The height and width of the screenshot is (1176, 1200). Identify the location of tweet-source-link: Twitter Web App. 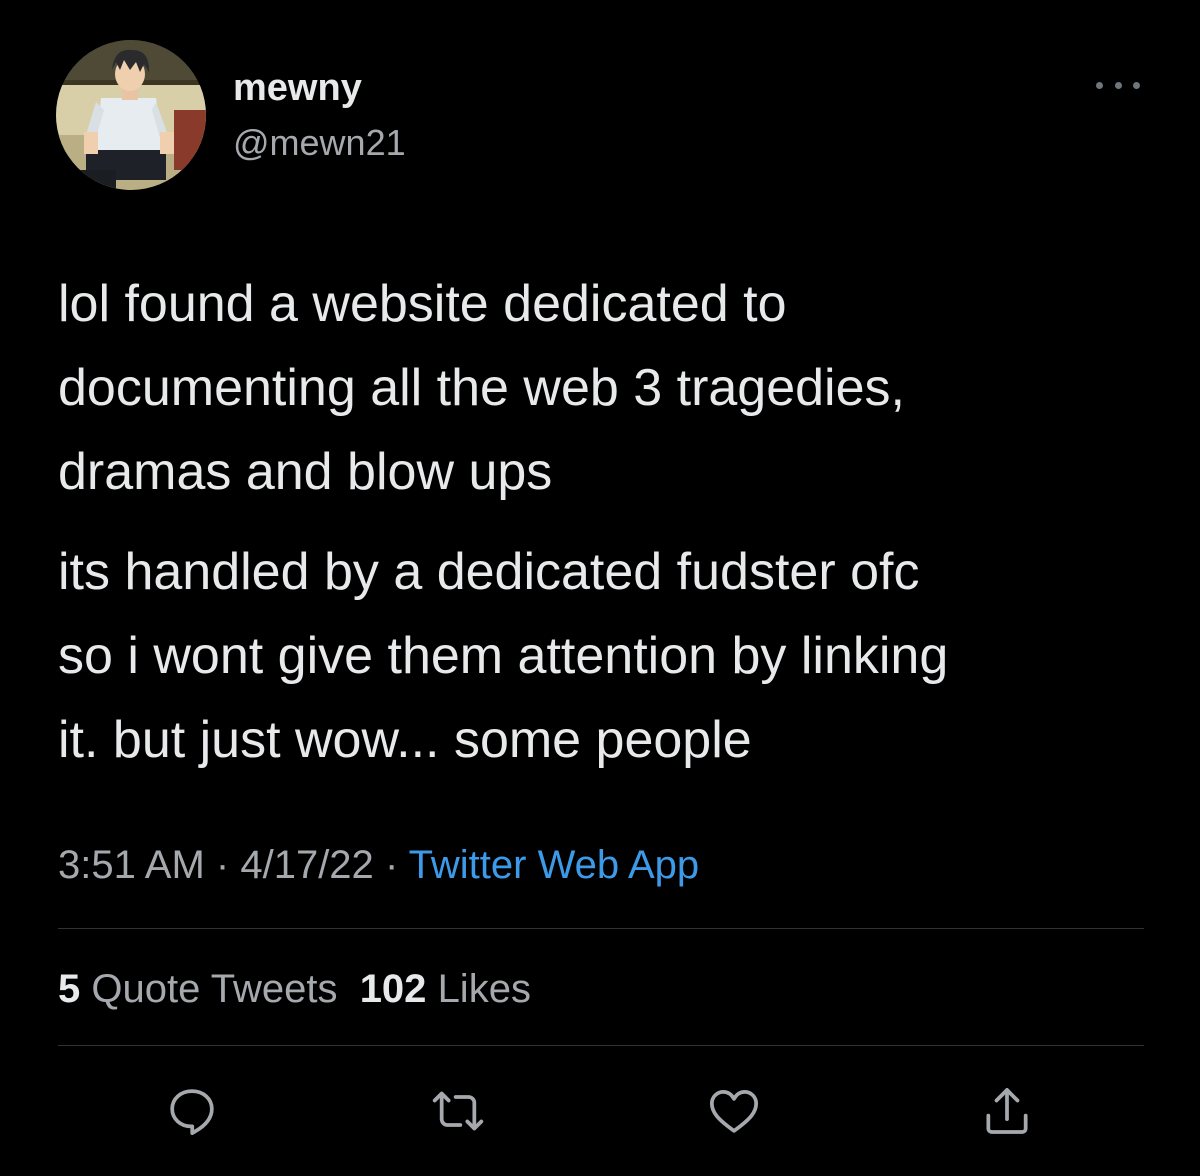
(554, 865).